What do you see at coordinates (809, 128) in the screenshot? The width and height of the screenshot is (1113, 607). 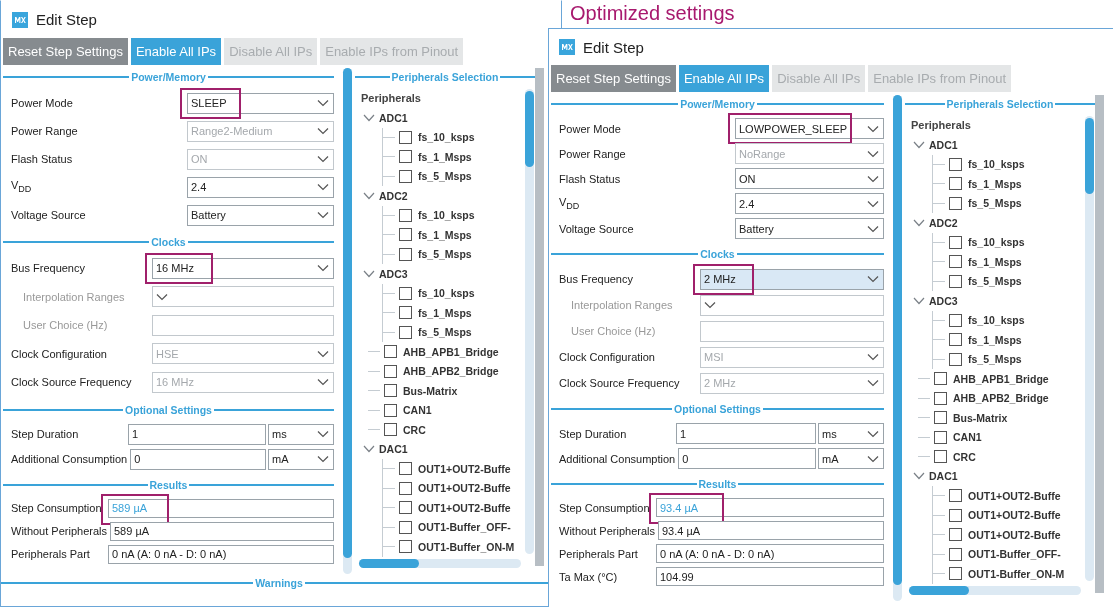 I see `dropdown-field: LOWPOWER_SLEEP` at bounding box center [809, 128].